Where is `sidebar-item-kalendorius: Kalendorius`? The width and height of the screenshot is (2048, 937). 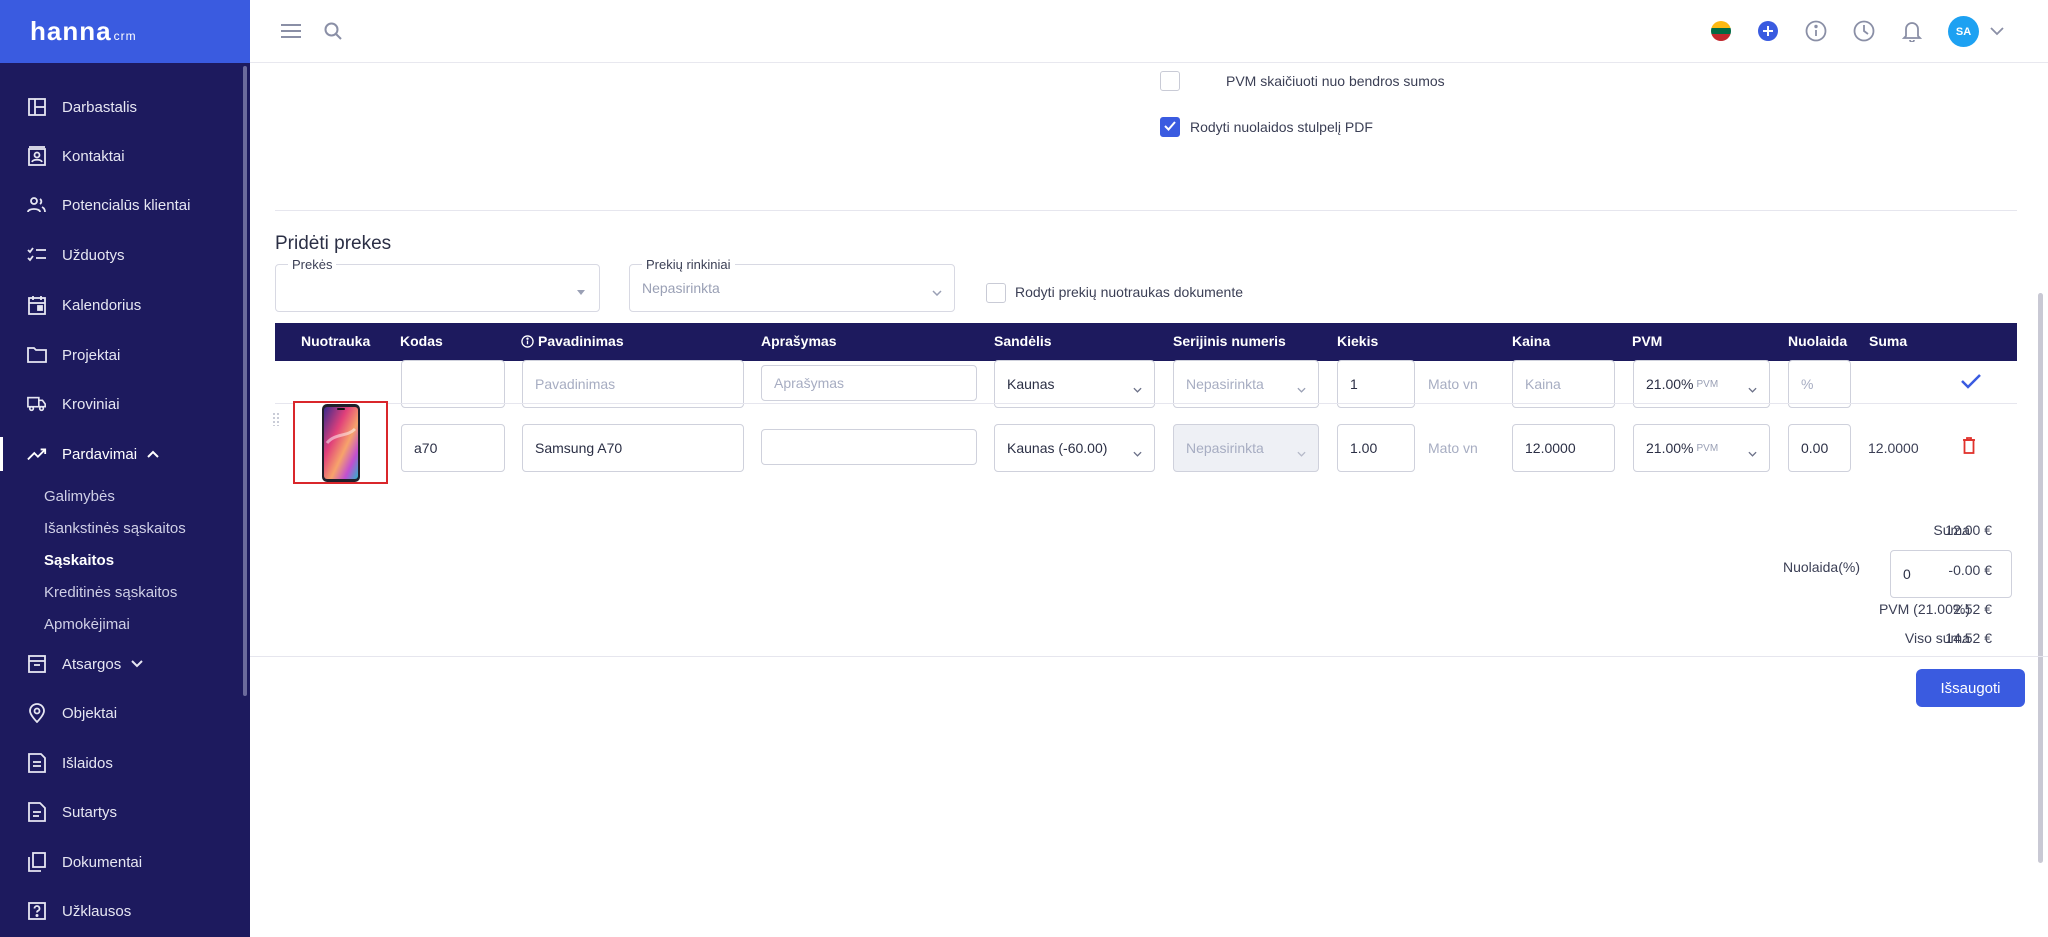
sidebar-item-kalendorius: Kalendorius is located at coordinates (122, 305).